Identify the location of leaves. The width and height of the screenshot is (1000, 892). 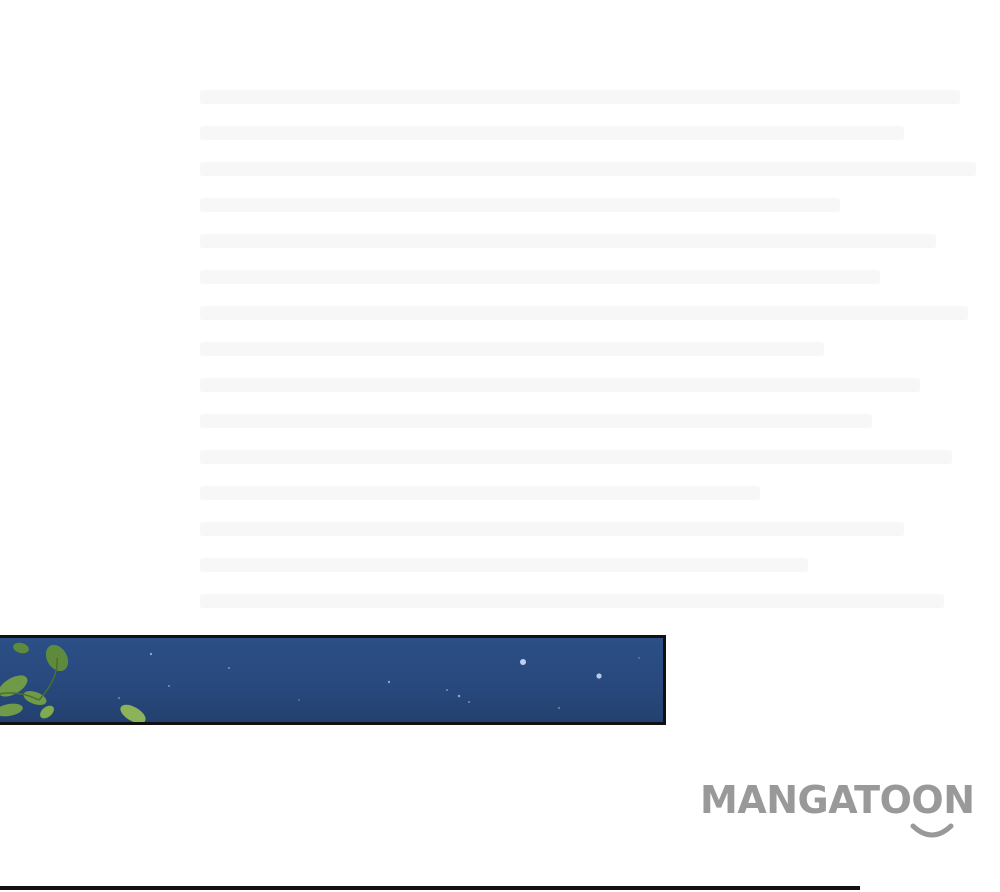
(73, 682).